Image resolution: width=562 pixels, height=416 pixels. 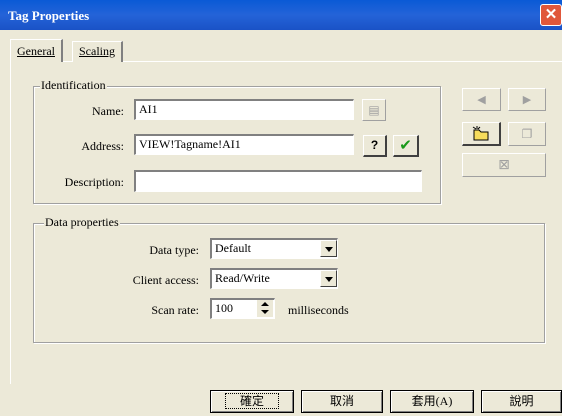 I want to click on new-folder-icon, so click(x=480, y=133).